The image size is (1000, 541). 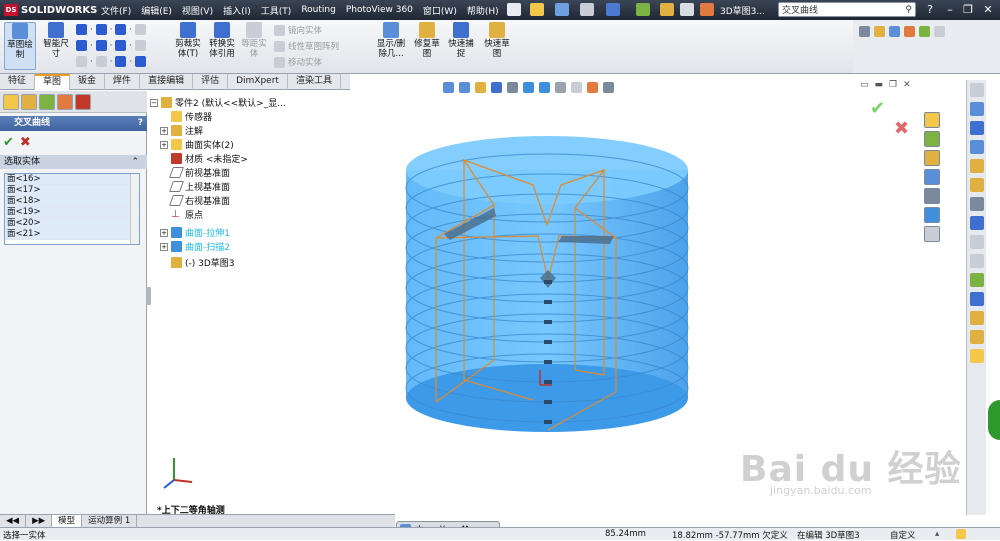 What do you see at coordinates (576, 87) in the screenshot?
I see `edit-appearance-icon` at bounding box center [576, 87].